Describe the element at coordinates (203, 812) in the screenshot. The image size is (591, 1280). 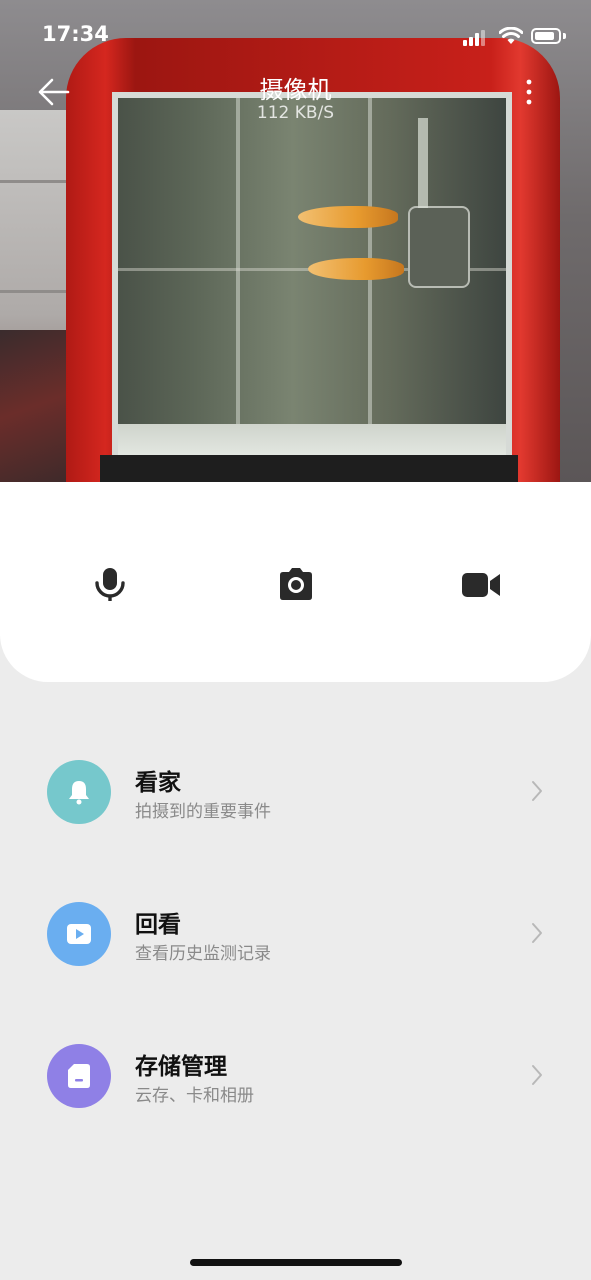
I see `menu-item-subtitle: 拍摄到的重要事件` at that location.